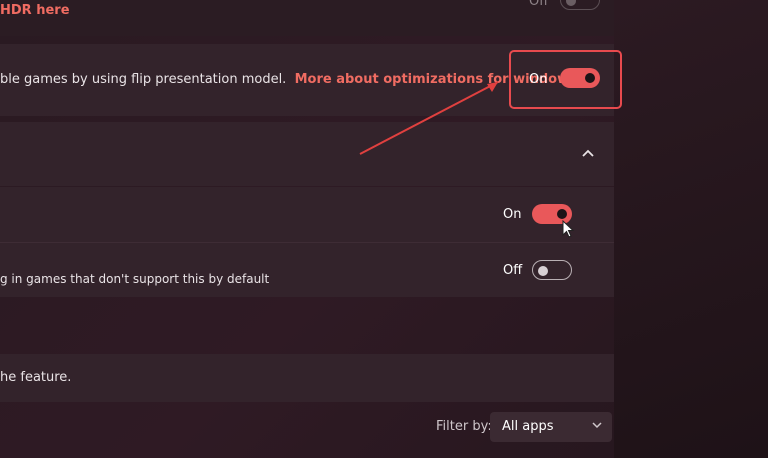  I want to click on hdr-toggle, so click(580, 5).